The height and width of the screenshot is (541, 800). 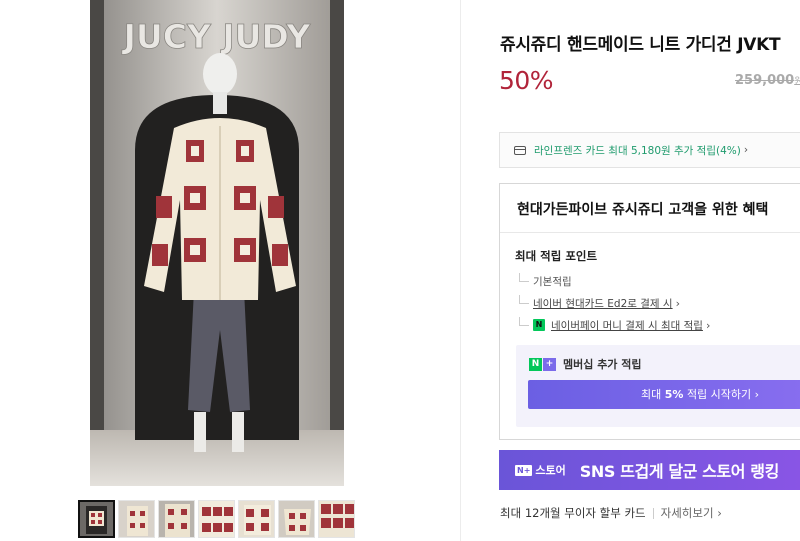 I want to click on benefit-heading: 현대가든파이브 쥬시쥬디 고객을 위한 혜택, so click(x=650, y=208).